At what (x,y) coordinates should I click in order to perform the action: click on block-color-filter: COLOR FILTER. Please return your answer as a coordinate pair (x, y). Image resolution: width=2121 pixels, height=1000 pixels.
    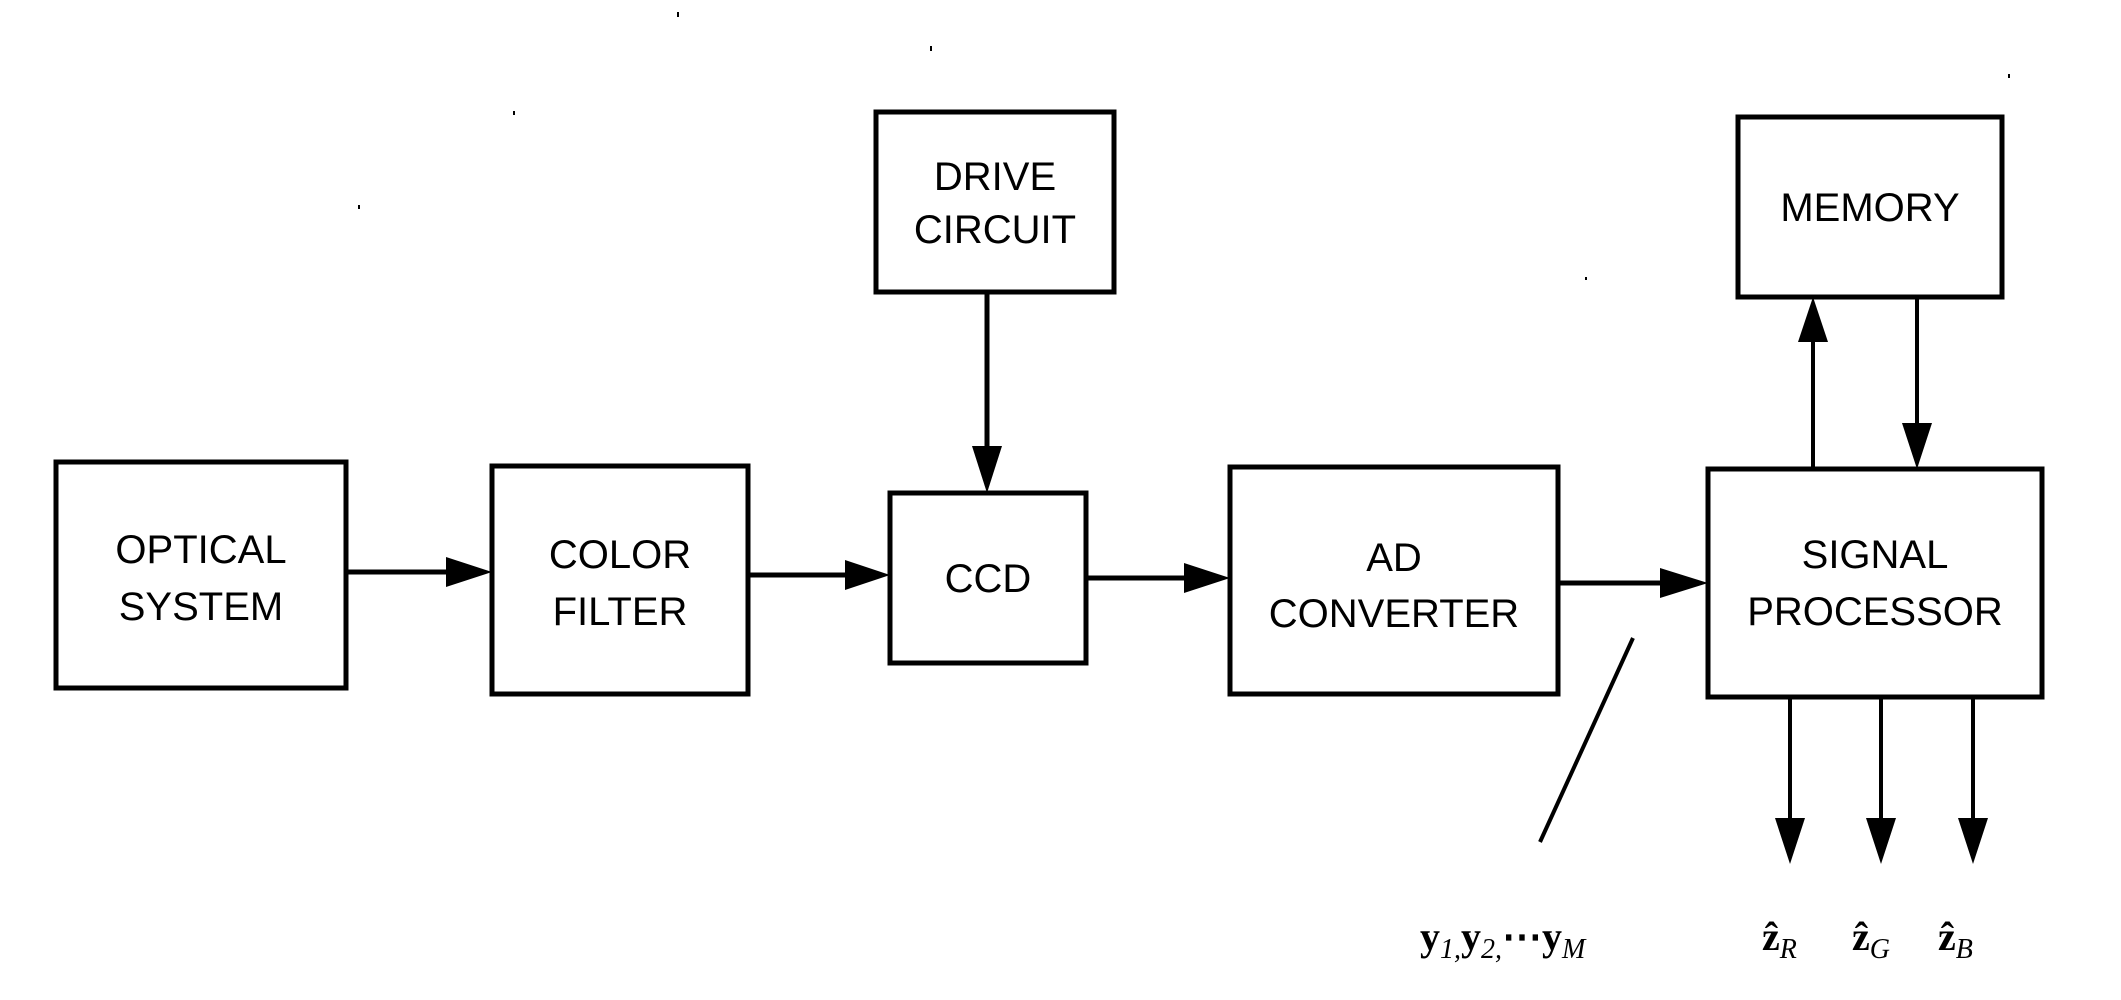
    Looking at the image, I should click on (620, 580).